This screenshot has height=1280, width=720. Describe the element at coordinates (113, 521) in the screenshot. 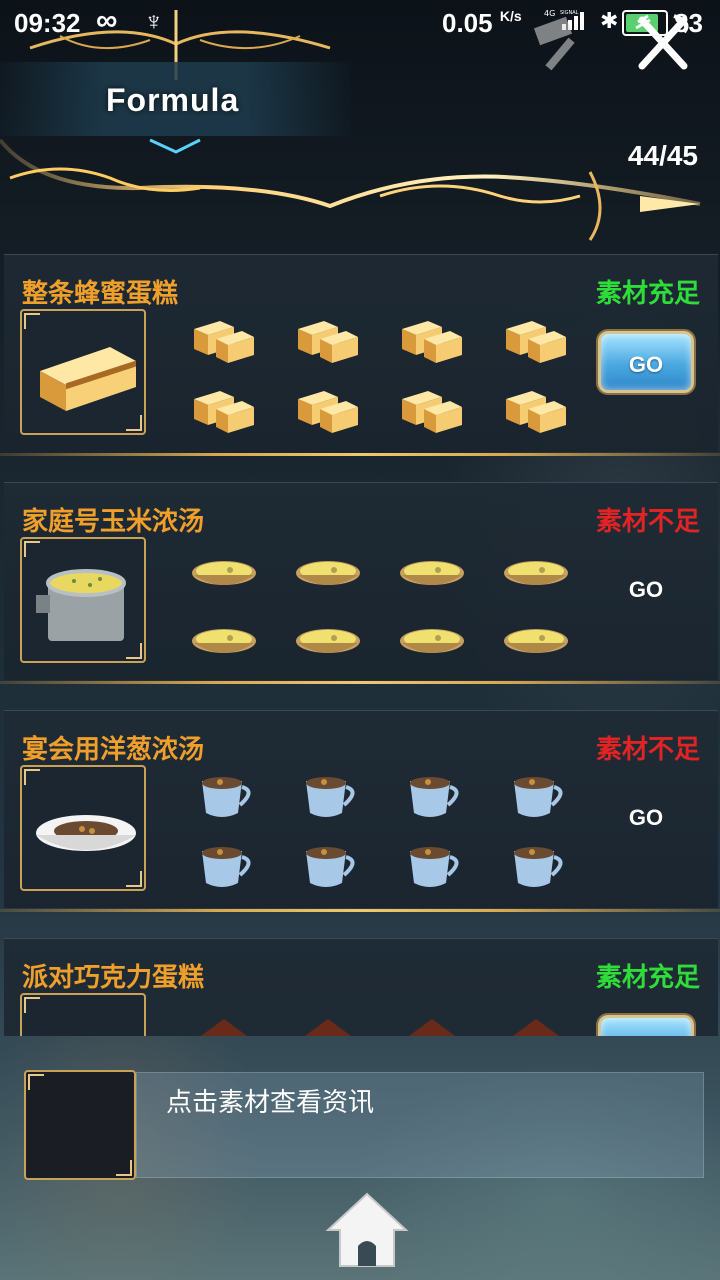

I see `recipe-name: 家庭号玉米浓汤` at that location.